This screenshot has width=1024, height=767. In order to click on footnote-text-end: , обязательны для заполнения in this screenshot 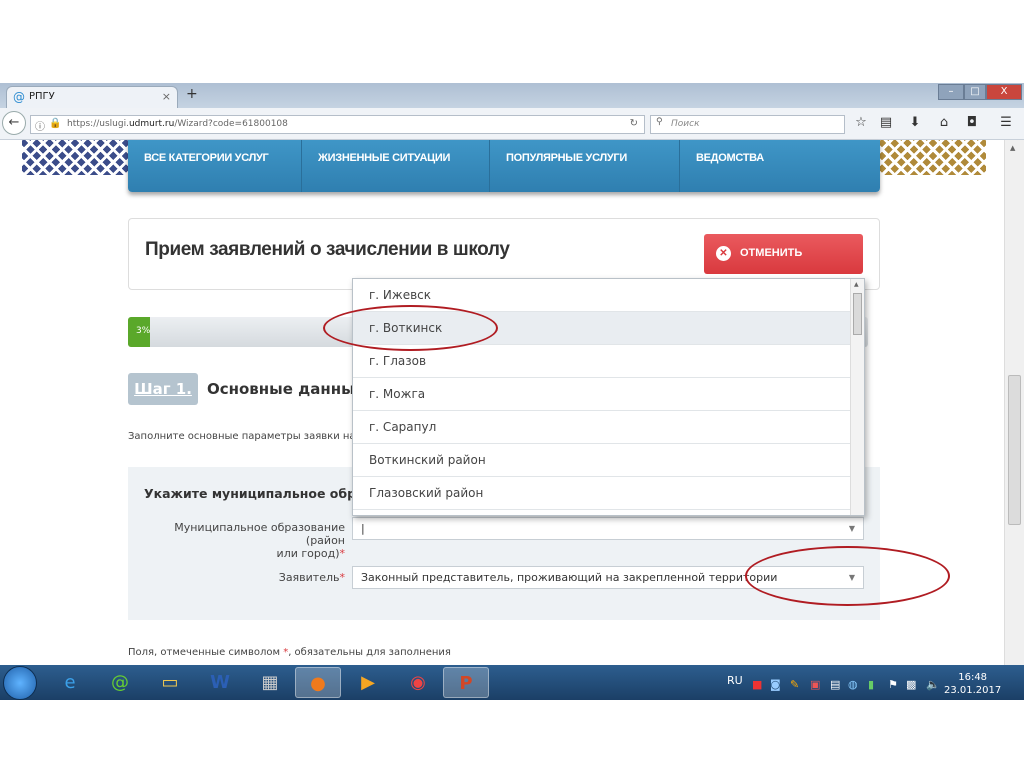, I will do `click(369, 652)`.